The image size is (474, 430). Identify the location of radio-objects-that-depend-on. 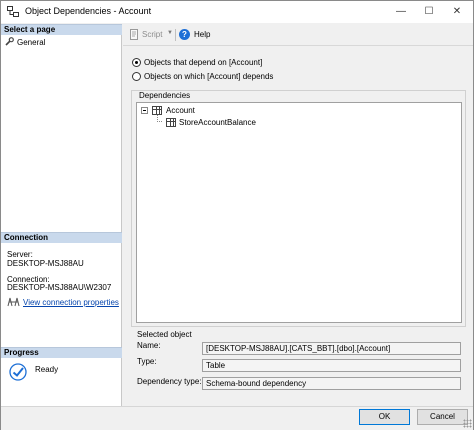
(136, 62).